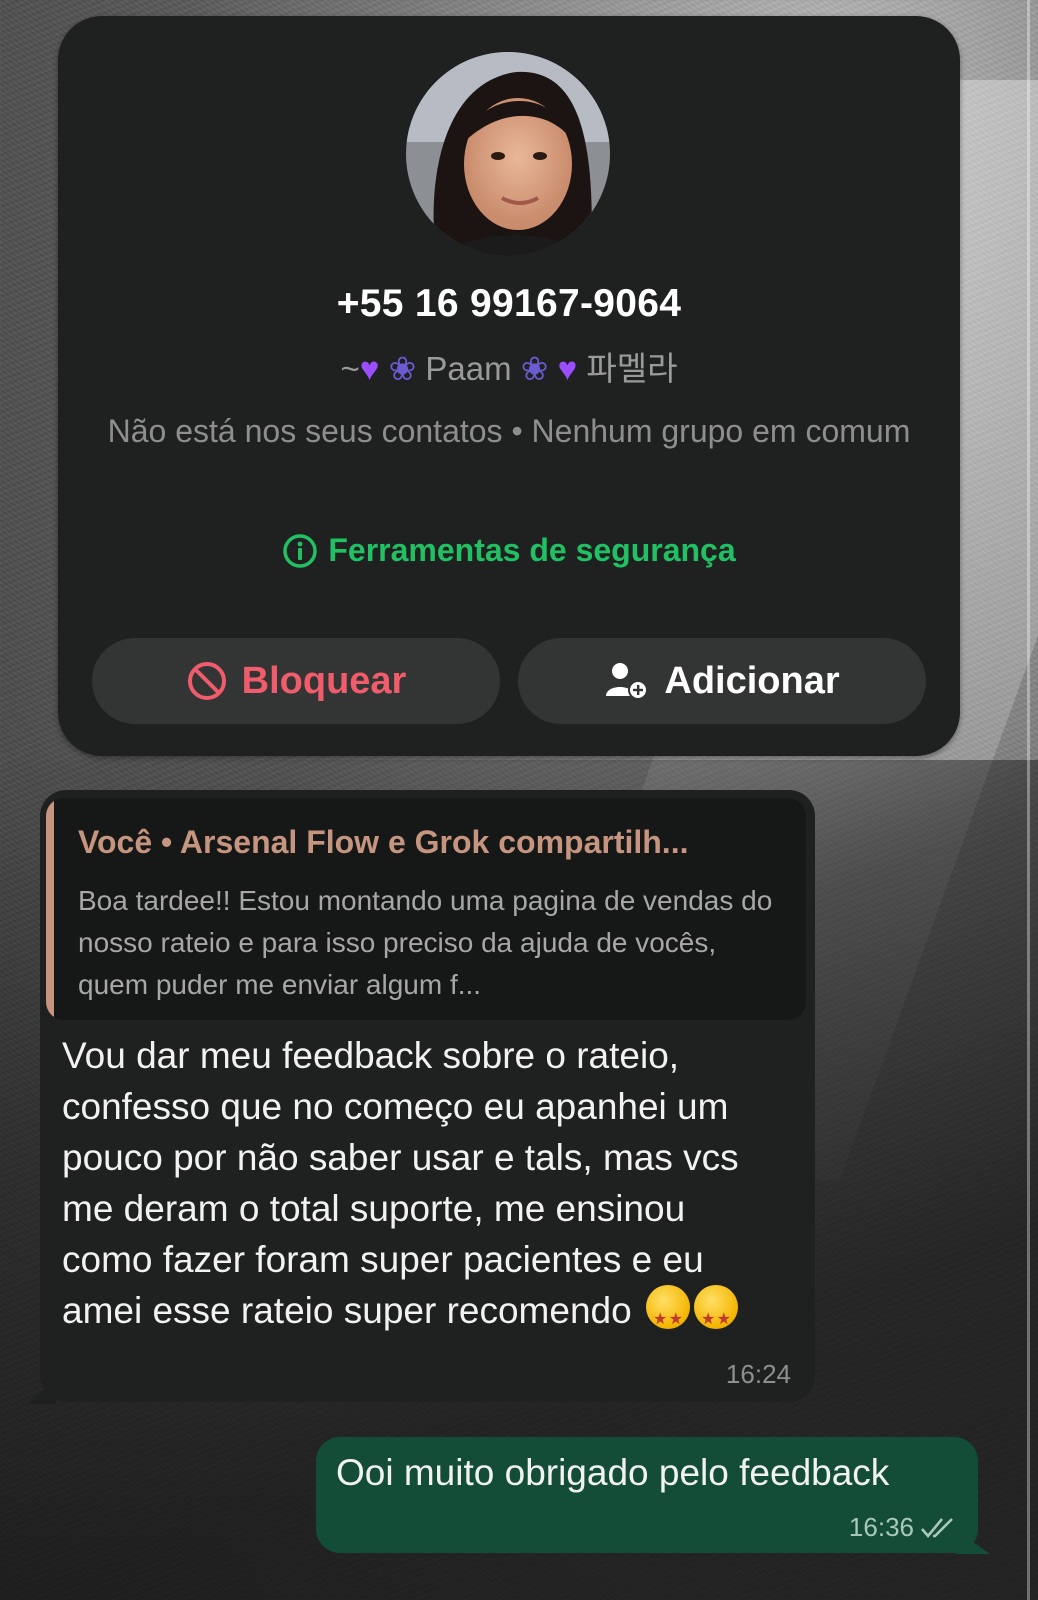 Image resolution: width=1038 pixels, height=1600 pixels. I want to click on push-name-korean: 파멜라, so click(632, 368).